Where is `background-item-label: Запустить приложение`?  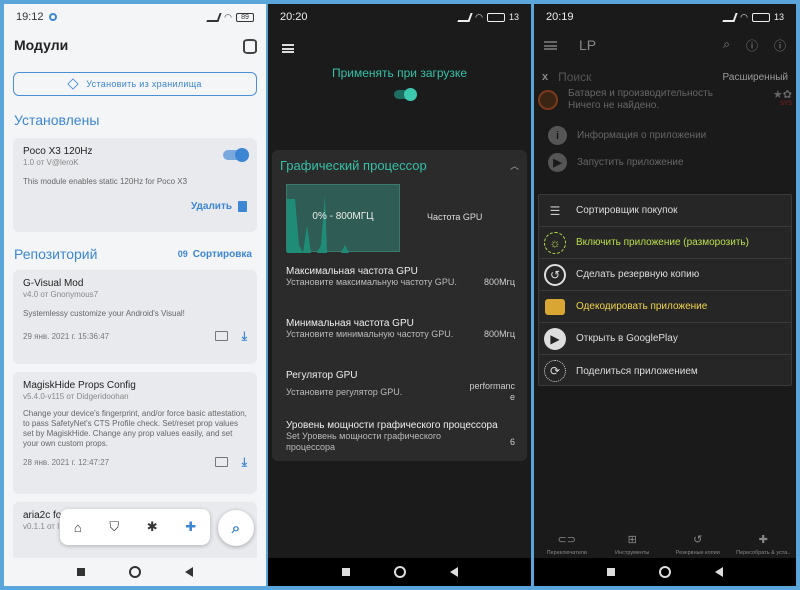 background-item-label: Запустить приложение is located at coordinates (630, 162).